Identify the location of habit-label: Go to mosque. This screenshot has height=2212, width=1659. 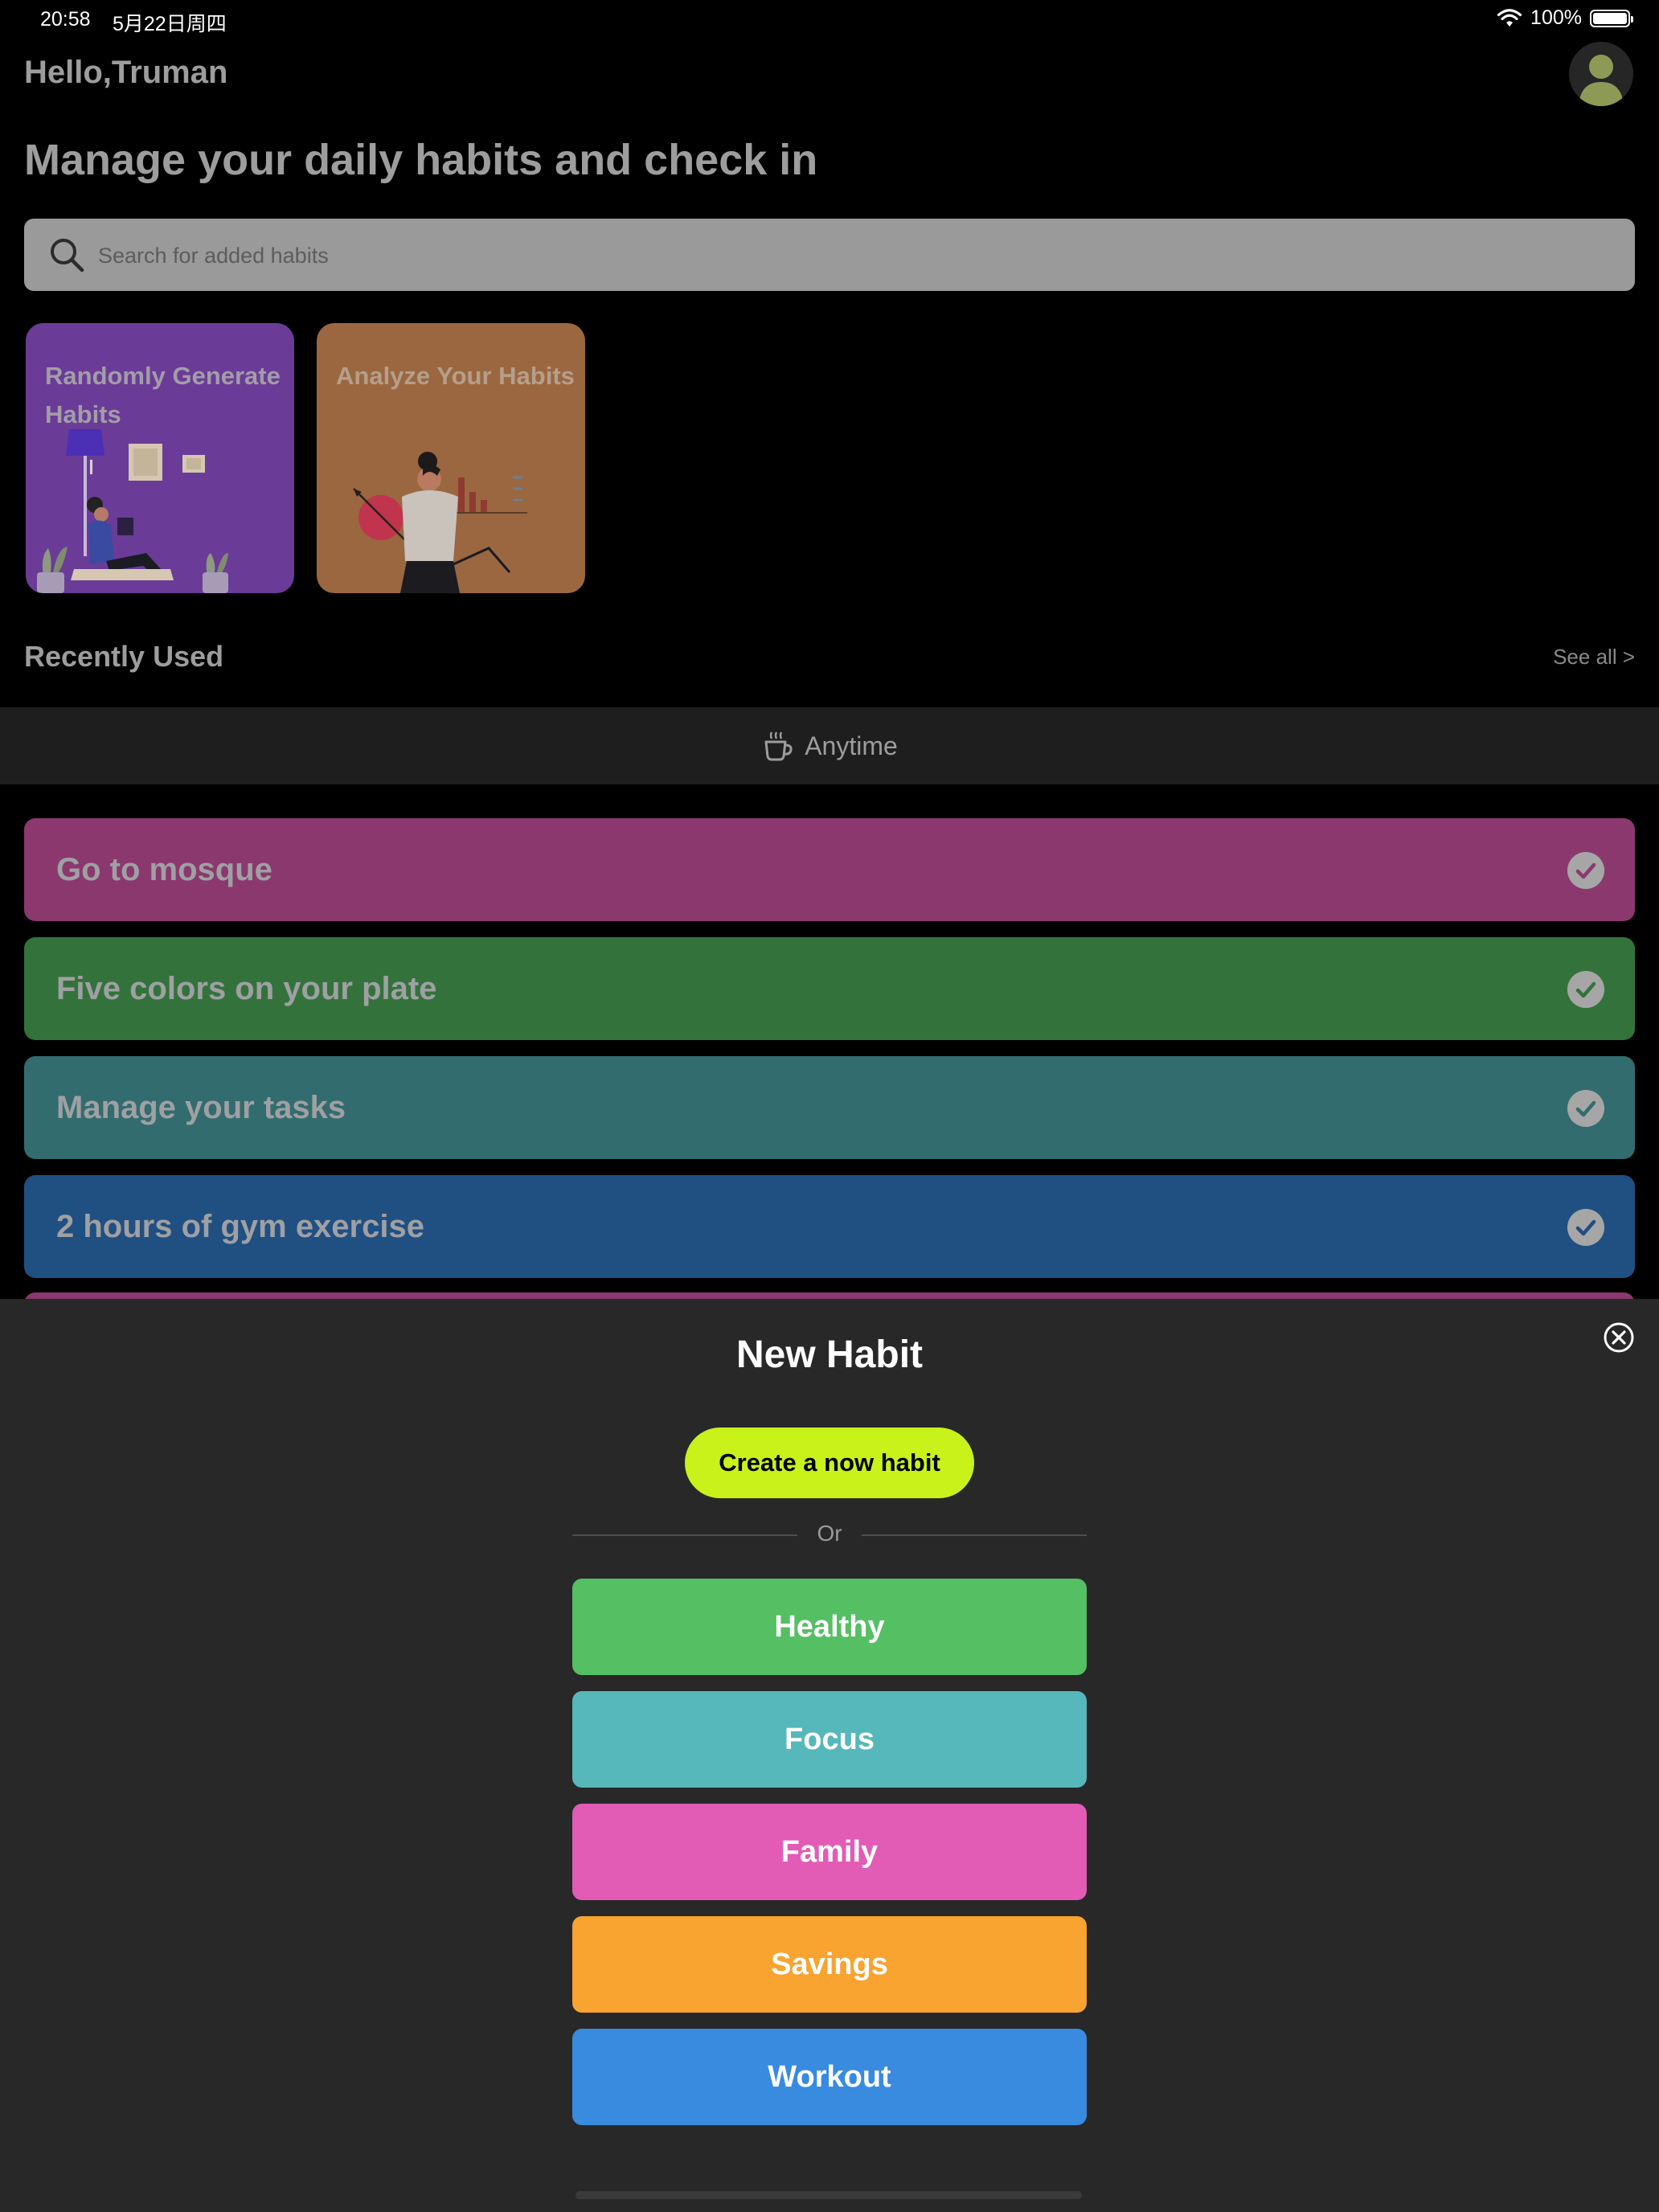
(164, 869).